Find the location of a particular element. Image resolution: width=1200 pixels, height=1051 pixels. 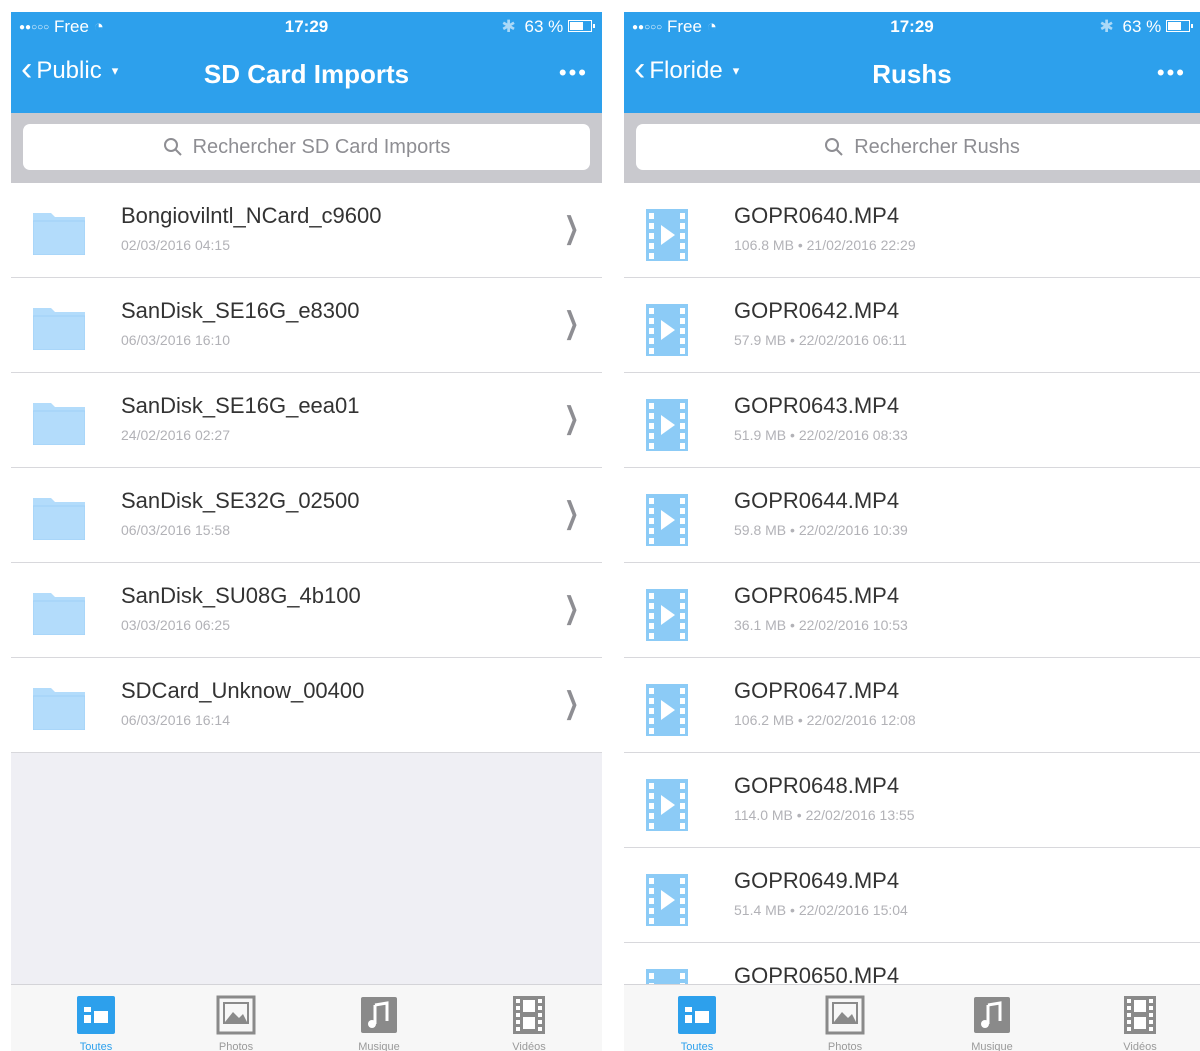

video-row: GOPR0643.MP4 51.9 MB • 22/02/2016 08:33 is located at coordinates (912, 420).